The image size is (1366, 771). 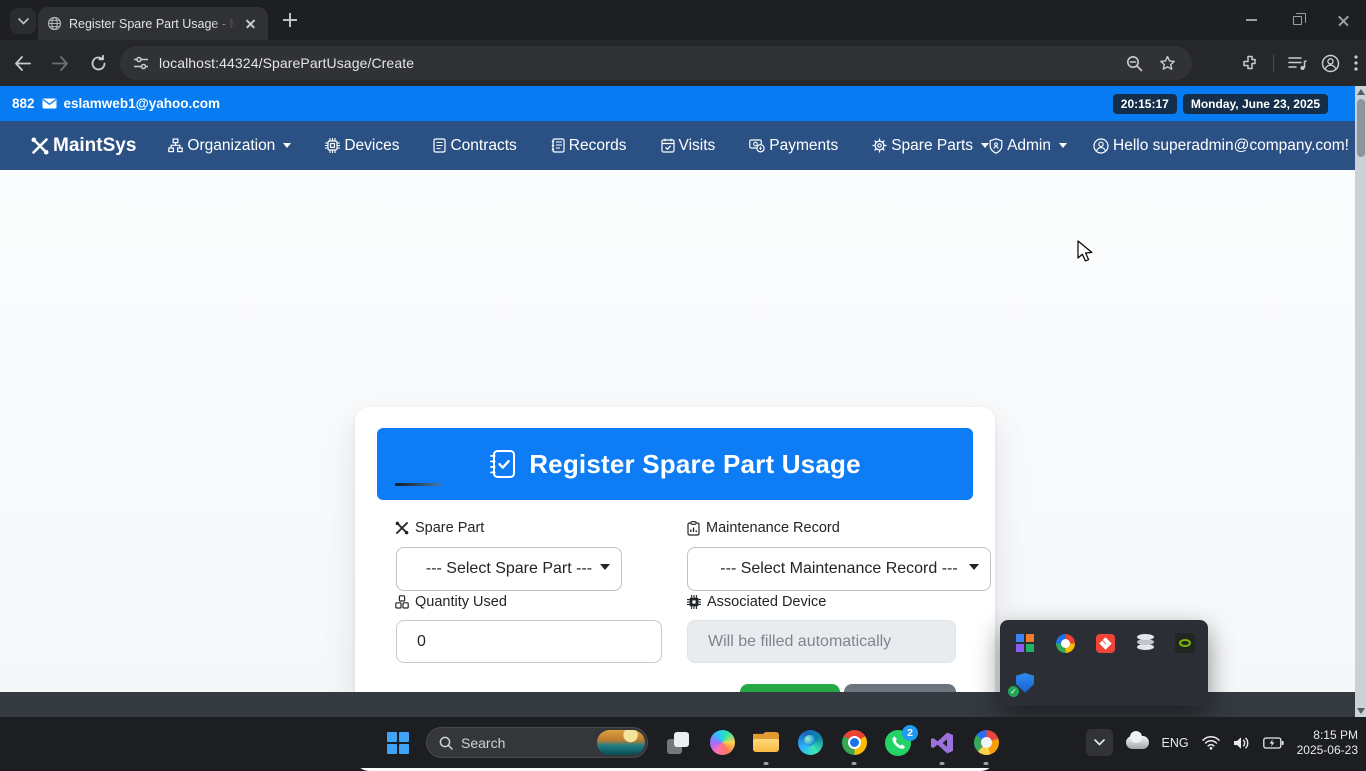 I want to click on file-explorer-button, so click(x=766, y=743).